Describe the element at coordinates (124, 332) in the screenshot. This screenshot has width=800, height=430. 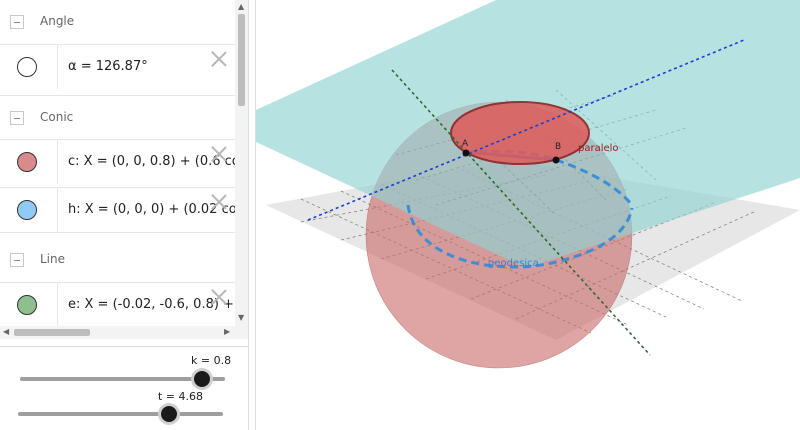
I see `horizontal-scrollbar: ◀ ▶` at that location.